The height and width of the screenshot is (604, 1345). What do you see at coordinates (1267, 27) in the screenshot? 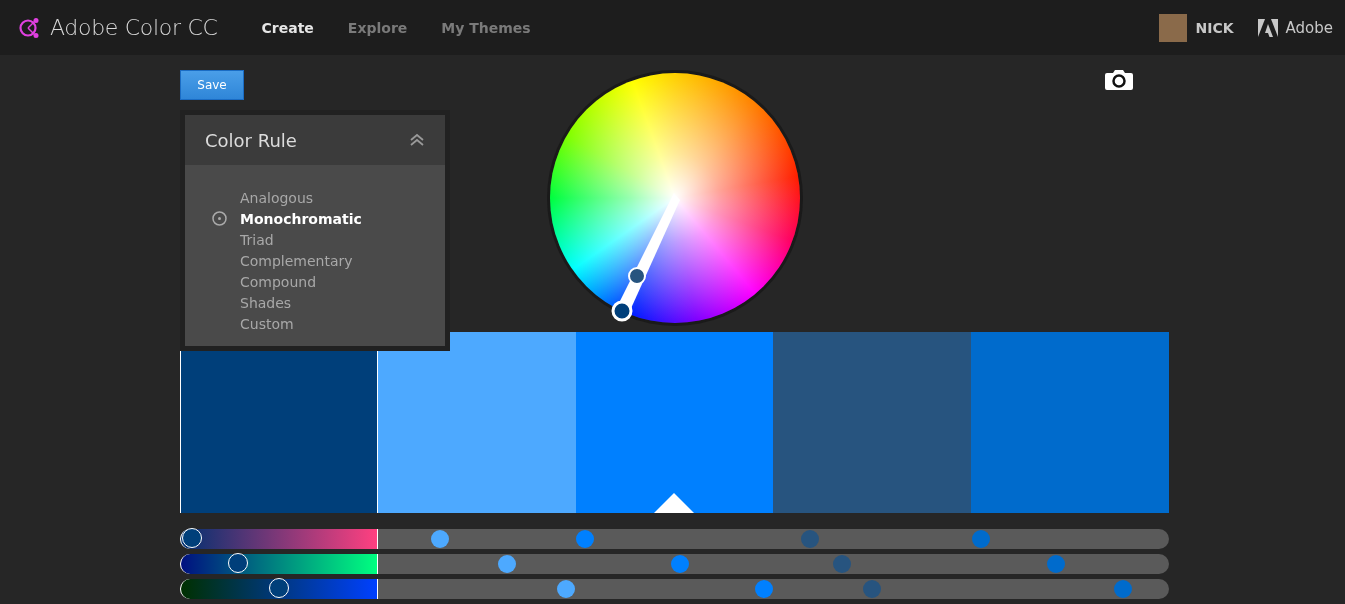
I see `brand-logo-icon` at bounding box center [1267, 27].